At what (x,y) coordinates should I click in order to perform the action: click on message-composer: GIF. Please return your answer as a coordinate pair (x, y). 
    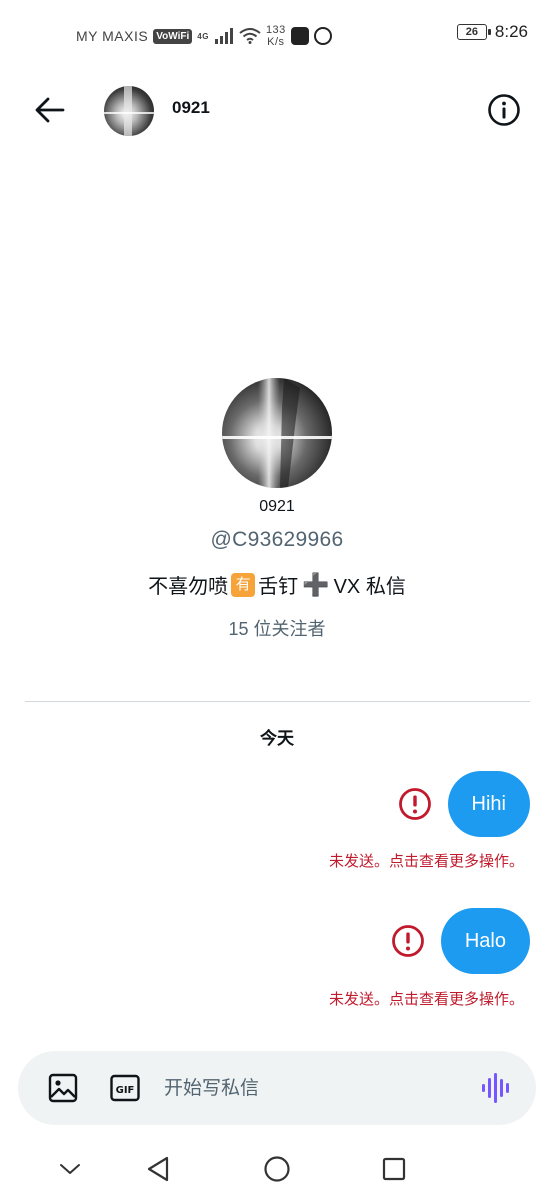
    Looking at the image, I should click on (277, 1088).